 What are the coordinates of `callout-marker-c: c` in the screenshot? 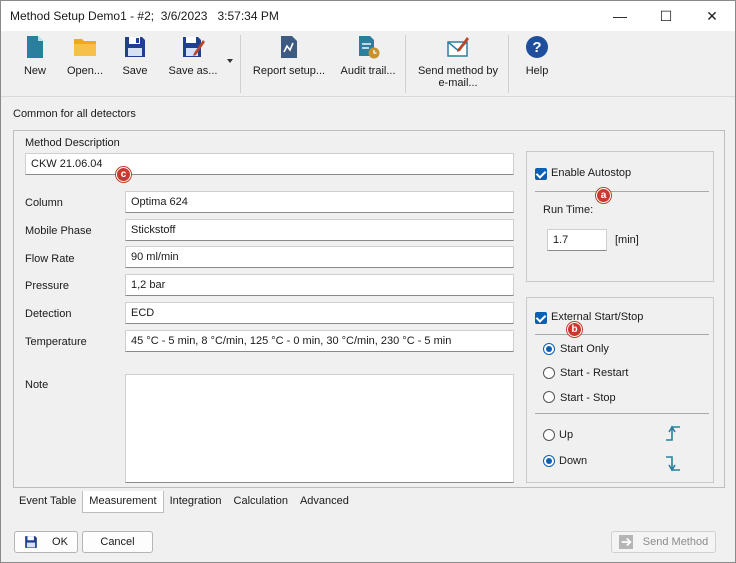 It's located at (123, 174).